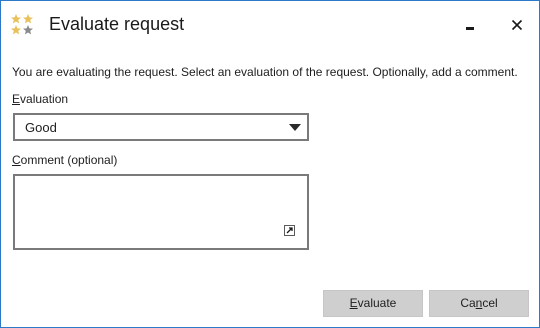  Describe the element at coordinates (295, 127) in the screenshot. I see `chevron-down-icon` at that location.